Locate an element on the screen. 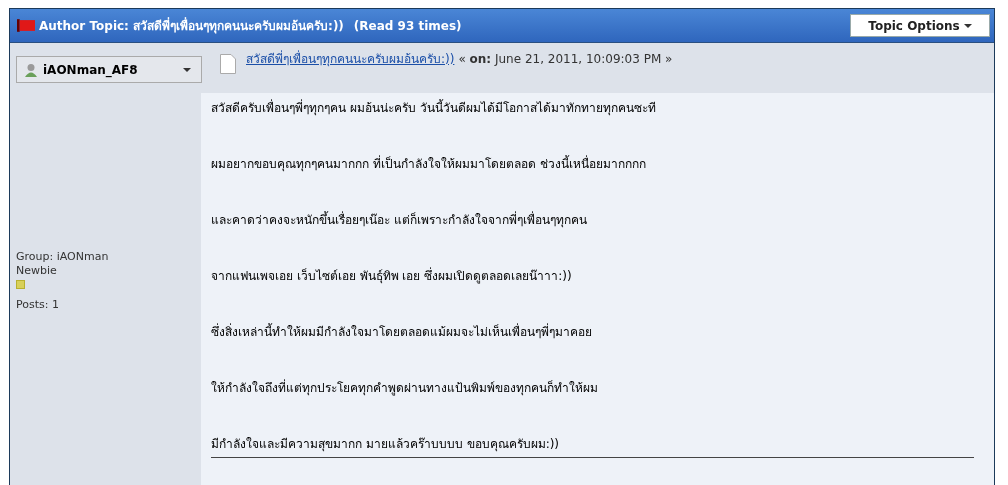 Image resolution: width=1008 pixels, height=485 pixels. post-count: Posts: 1 is located at coordinates (38, 305).